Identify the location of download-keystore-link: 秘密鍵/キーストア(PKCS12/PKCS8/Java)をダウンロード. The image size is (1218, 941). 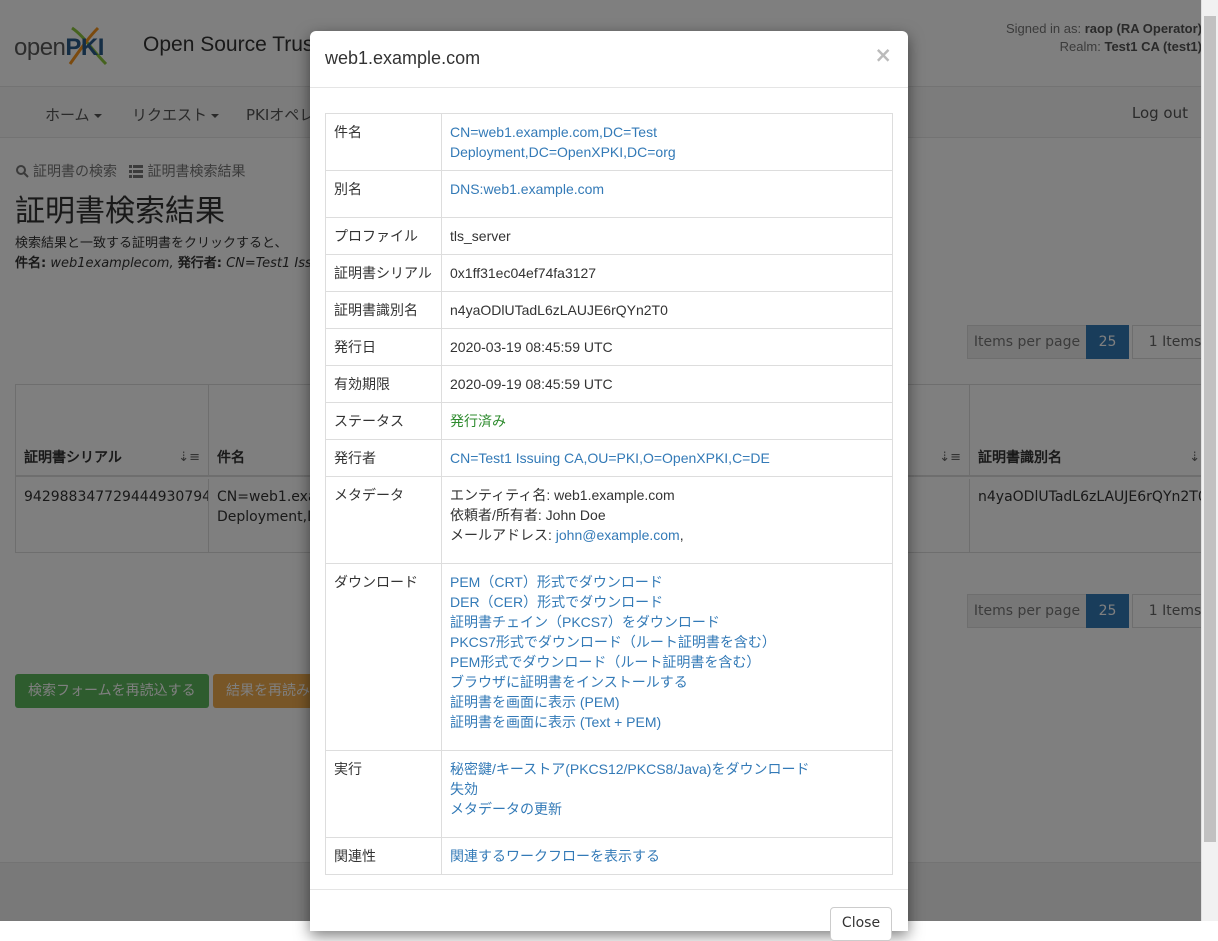
(667, 769).